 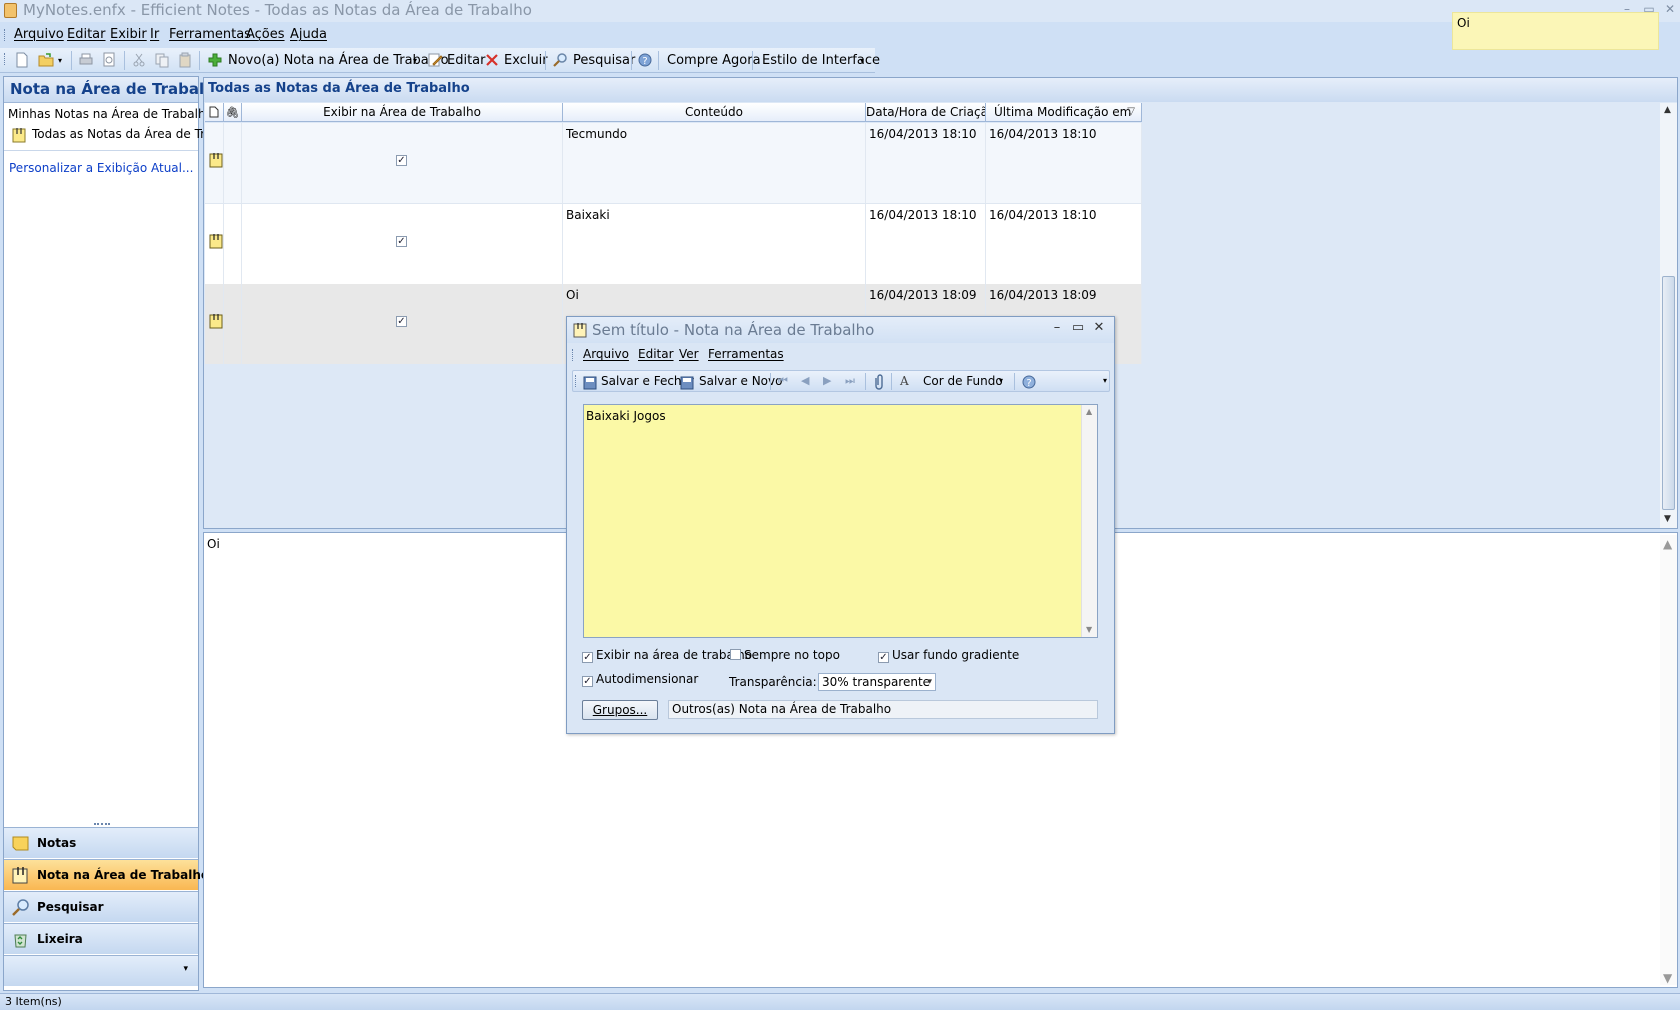 I want to click on auto-size-checkbox: ✓, so click(x=587, y=681).